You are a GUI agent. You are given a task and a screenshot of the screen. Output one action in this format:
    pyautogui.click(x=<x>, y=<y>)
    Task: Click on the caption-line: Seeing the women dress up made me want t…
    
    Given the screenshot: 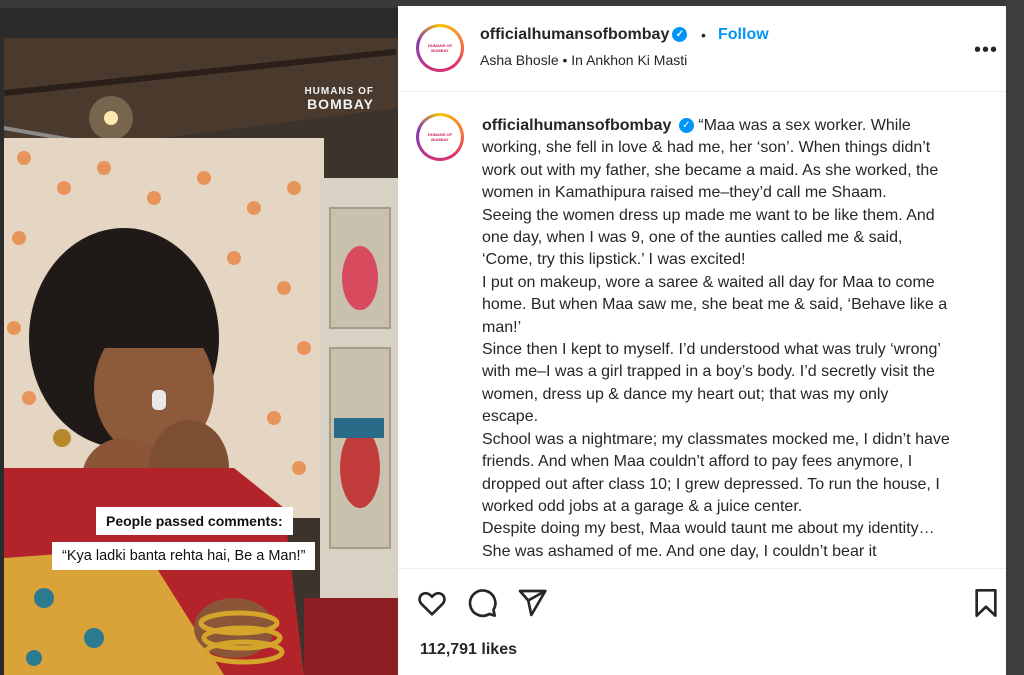 What is the action you would take?
    pyautogui.click(x=708, y=215)
    